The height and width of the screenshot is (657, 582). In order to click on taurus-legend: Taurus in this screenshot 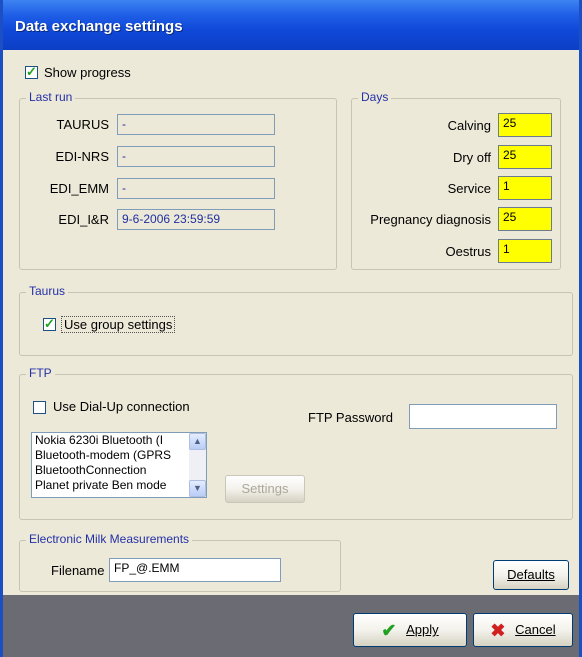, I will do `click(47, 291)`.